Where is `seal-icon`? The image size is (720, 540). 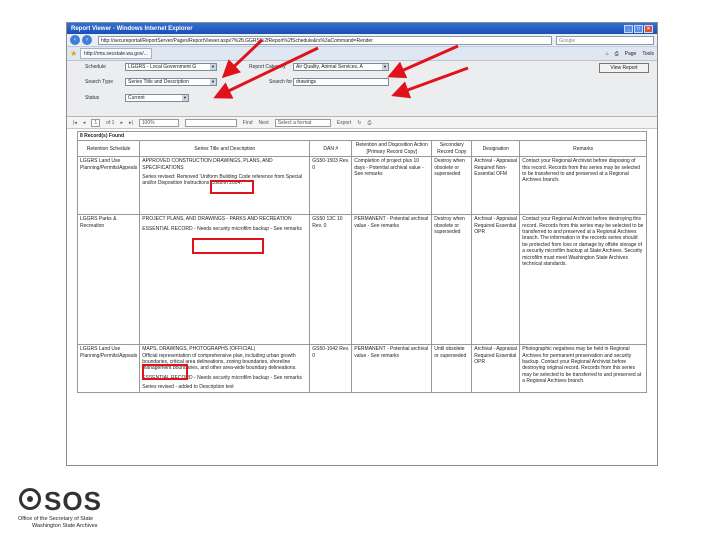 seal-icon is located at coordinates (30, 499).